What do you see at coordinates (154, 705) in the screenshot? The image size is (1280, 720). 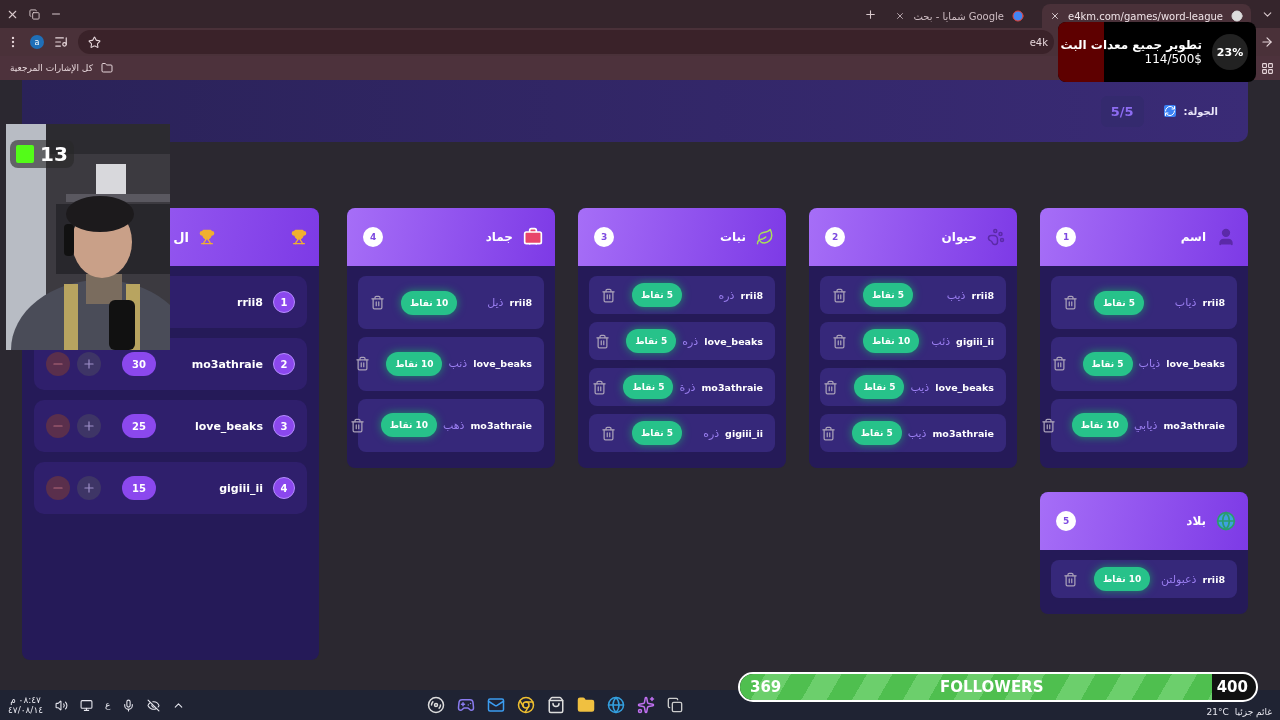 I see `eye-off-icon` at bounding box center [154, 705].